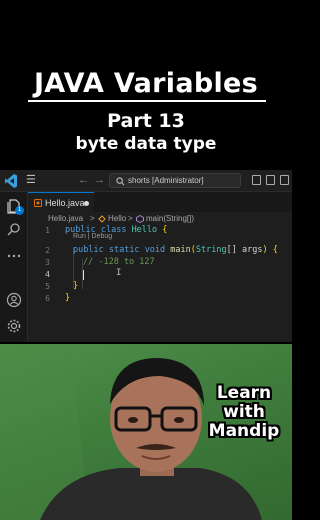 This screenshot has height=520, width=320. I want to click on menu-icon: ☰, so click(31, 180).